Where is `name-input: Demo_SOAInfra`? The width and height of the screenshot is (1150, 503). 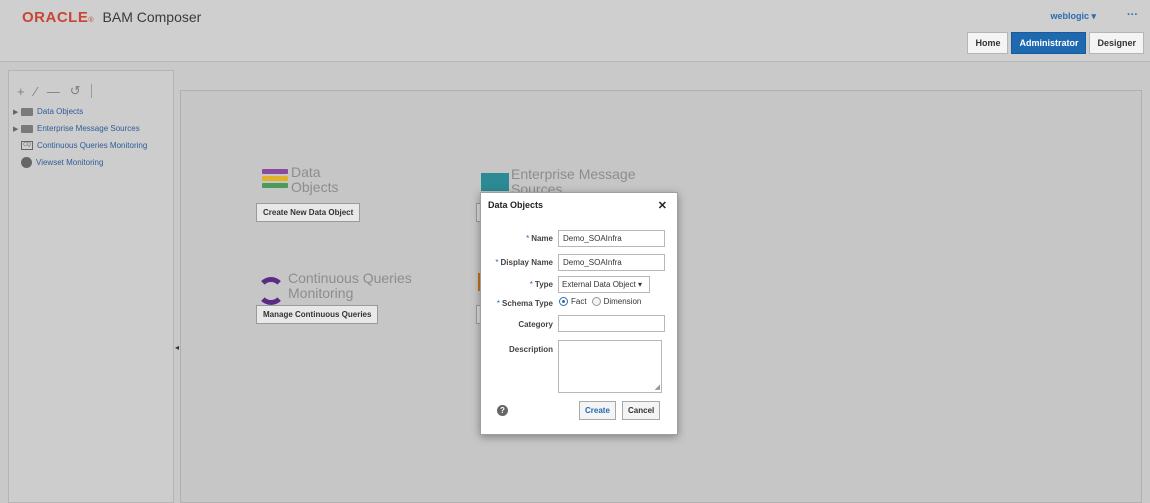 name-input: Demo_SOAInfra is located at coordinates (611, 238).